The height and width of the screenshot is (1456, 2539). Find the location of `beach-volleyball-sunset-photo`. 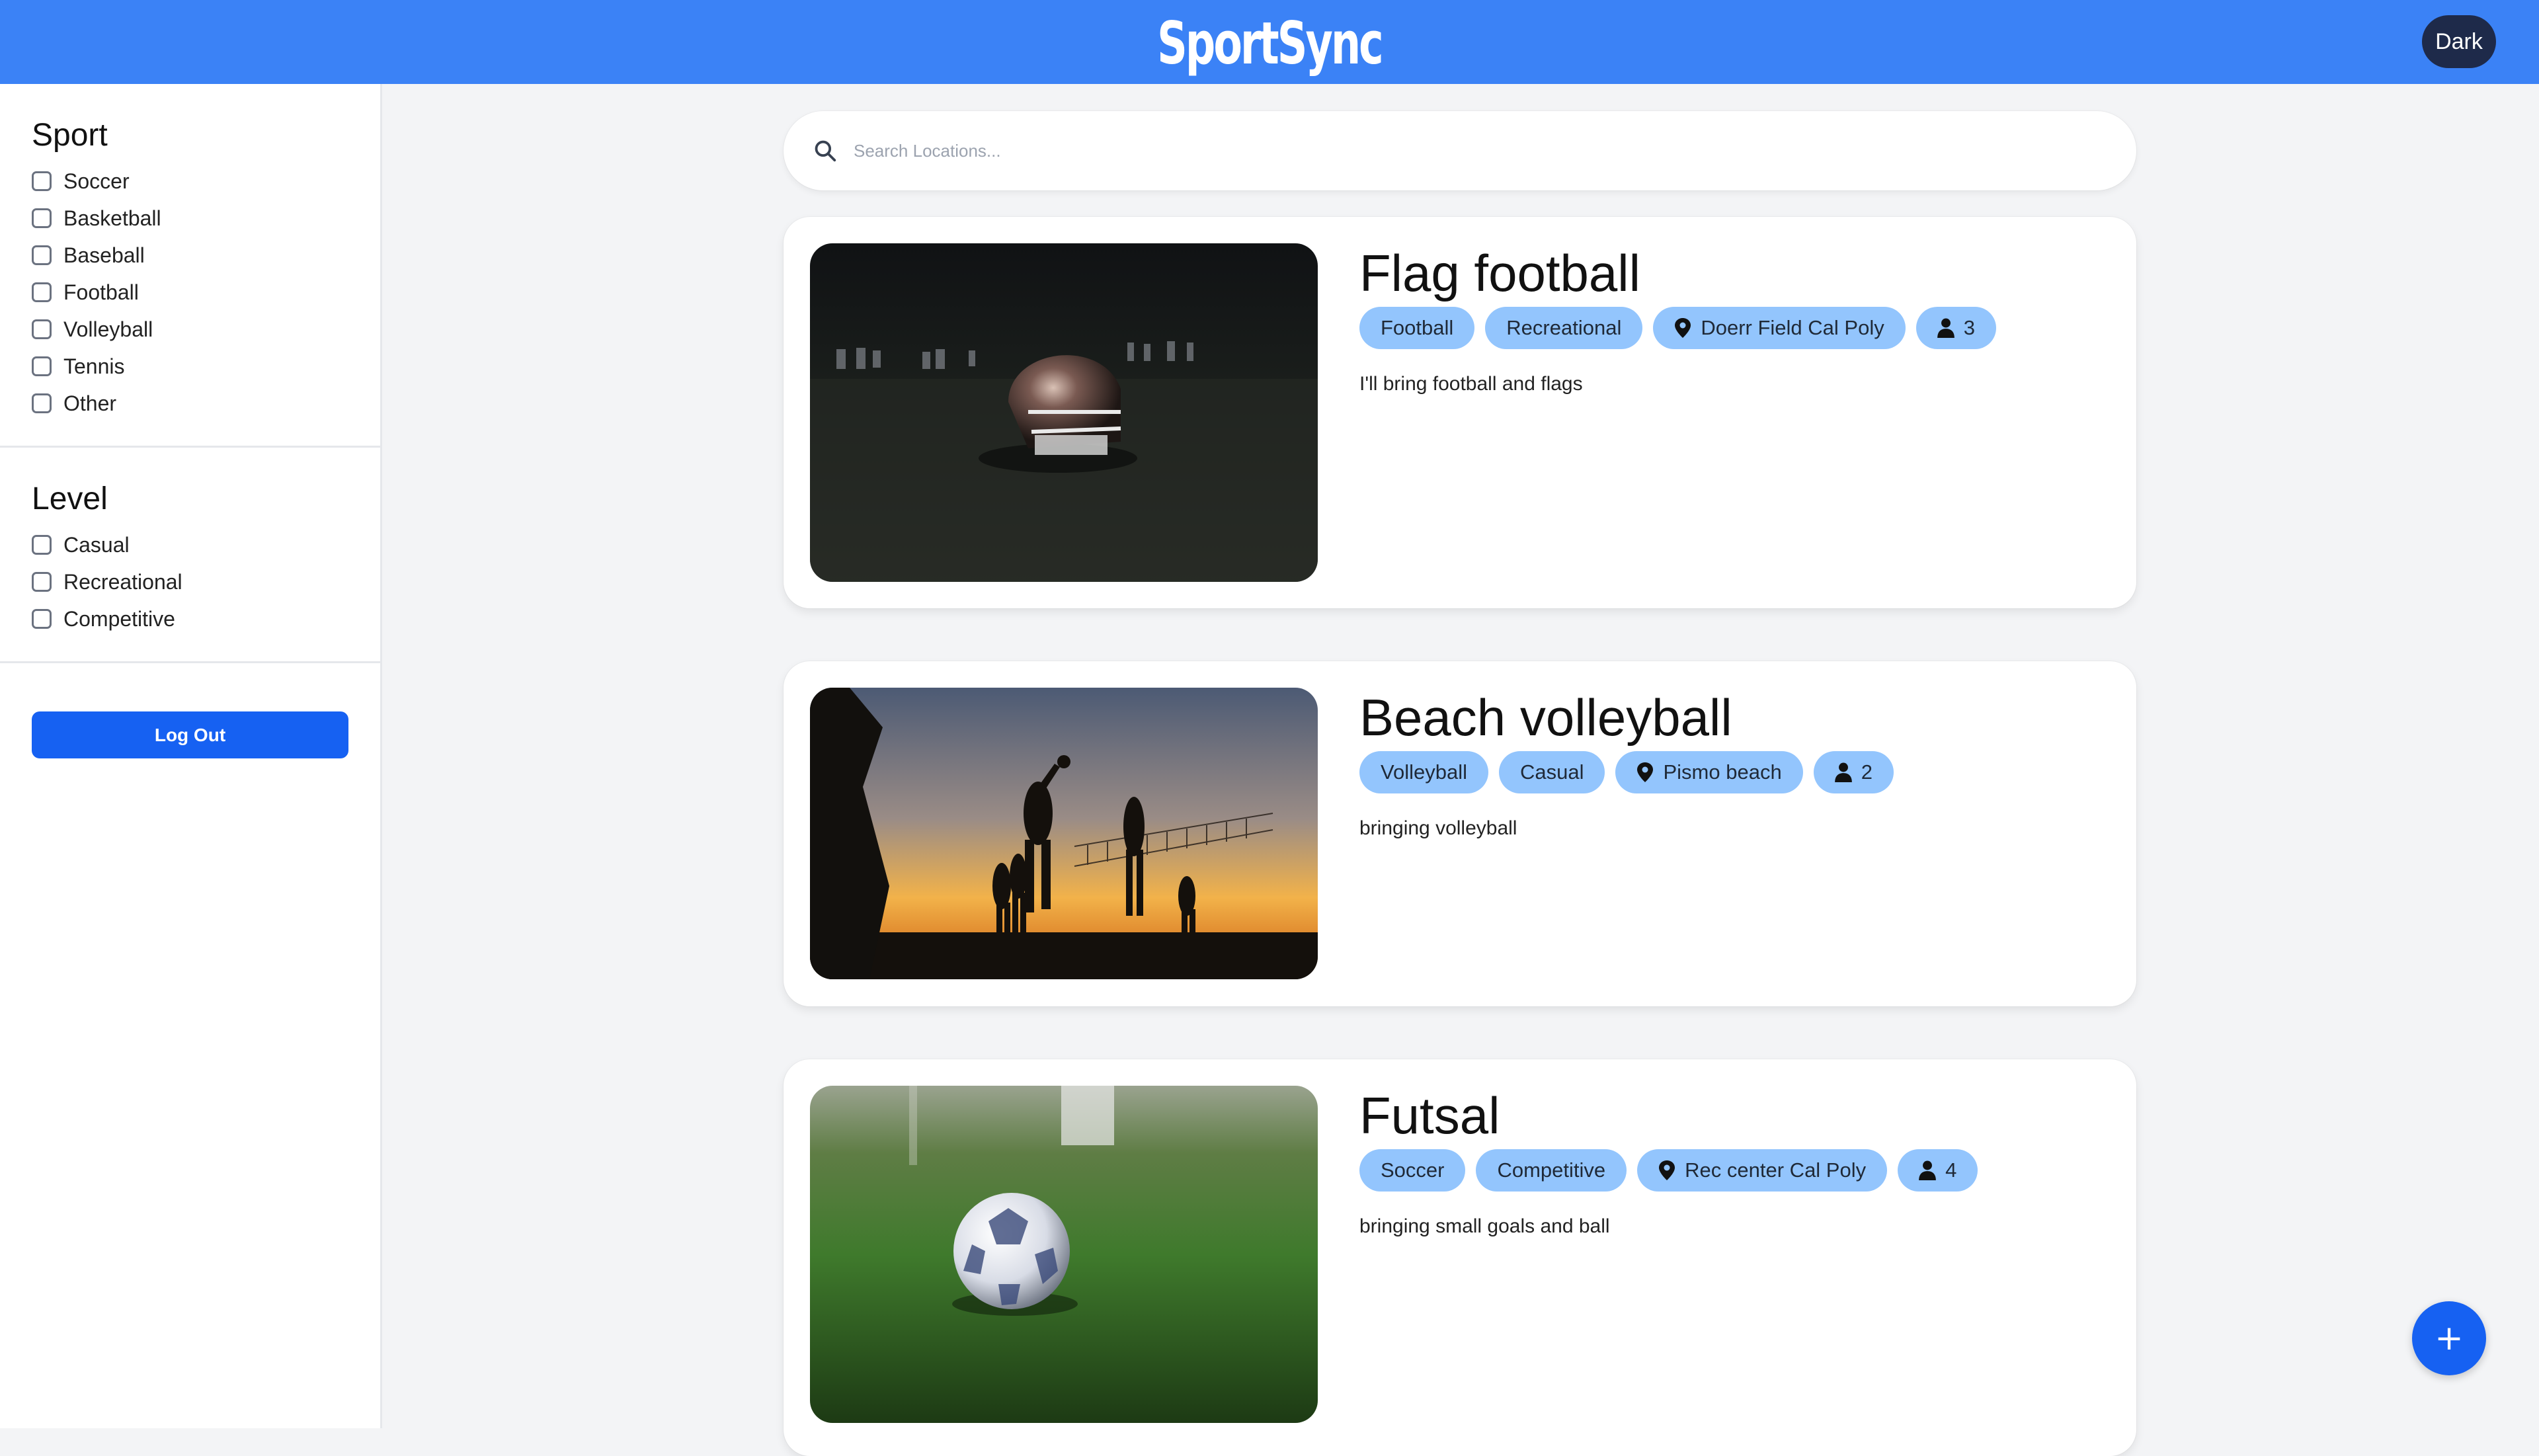

beach-volleyball-sunset-photo is located at coordinates (1064, 833).